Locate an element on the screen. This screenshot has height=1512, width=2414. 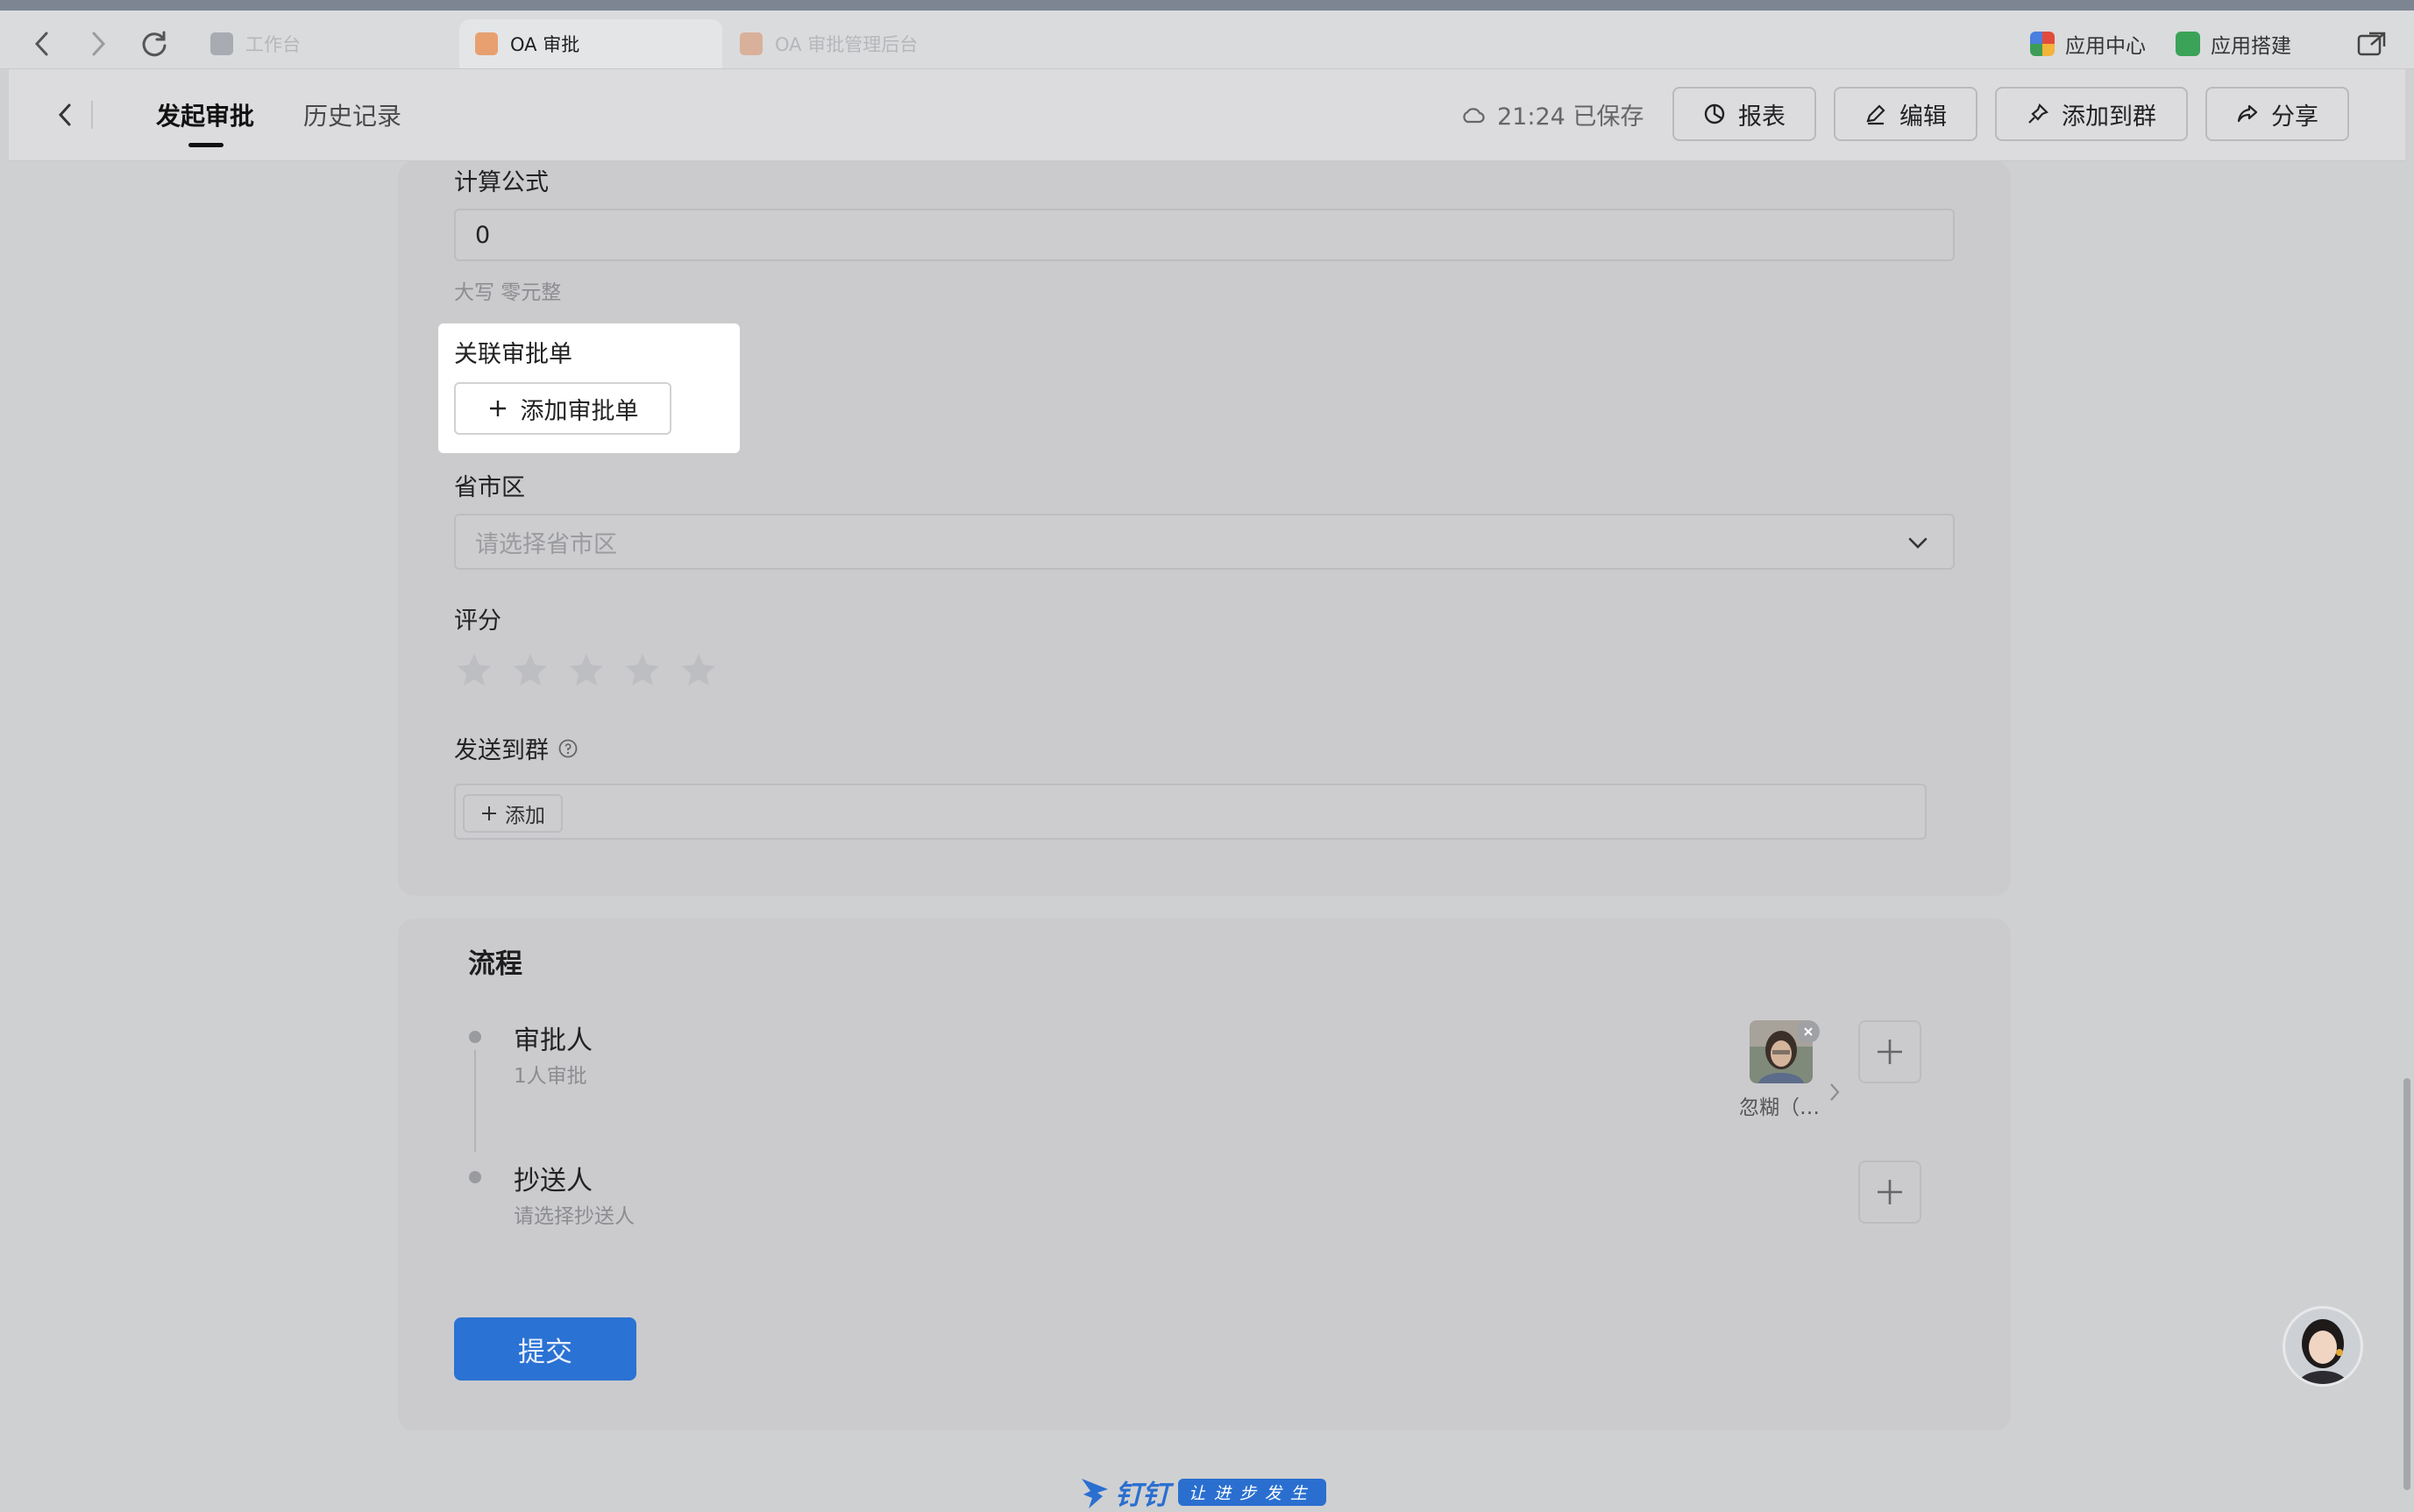
toolbar: 发起审批 历史记录 21:24 已保存 报表 编辑 添加到群 分享 is located at coordinates (1207, 115).